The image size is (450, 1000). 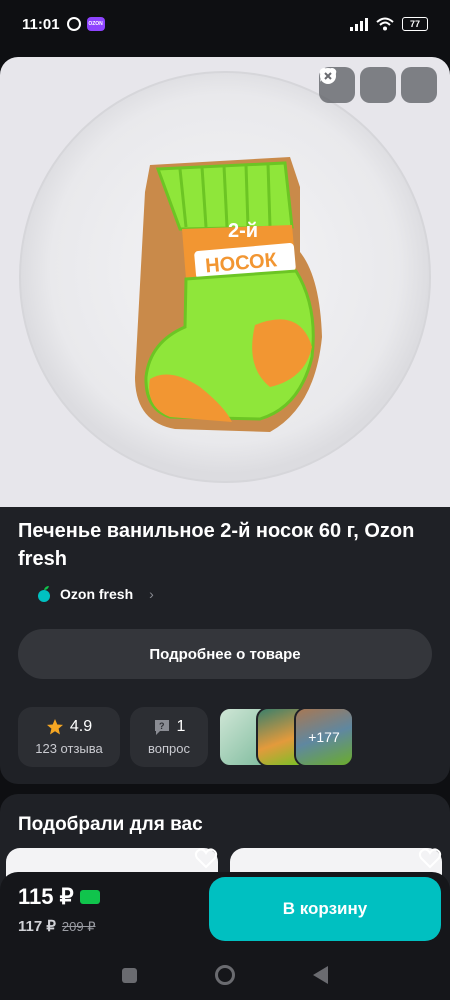 I want to click on status-bar: 11:01 OZON 77, so click(x=225, y=24).